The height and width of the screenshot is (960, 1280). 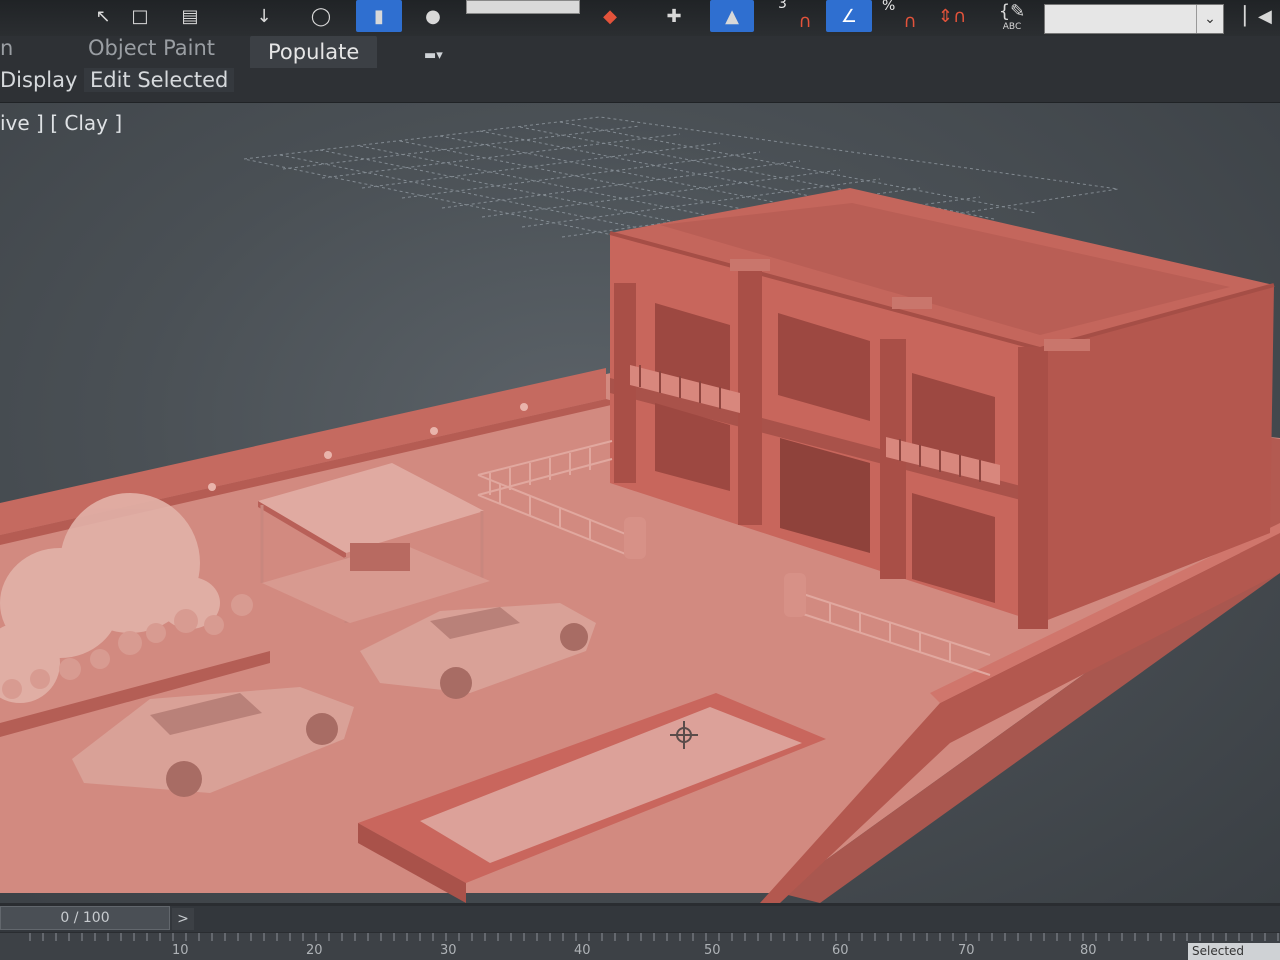 What do you see at coordinates (448, 950) in the screenshot?
I see `ruler-mark: 30` at bounding box center [448, 950].